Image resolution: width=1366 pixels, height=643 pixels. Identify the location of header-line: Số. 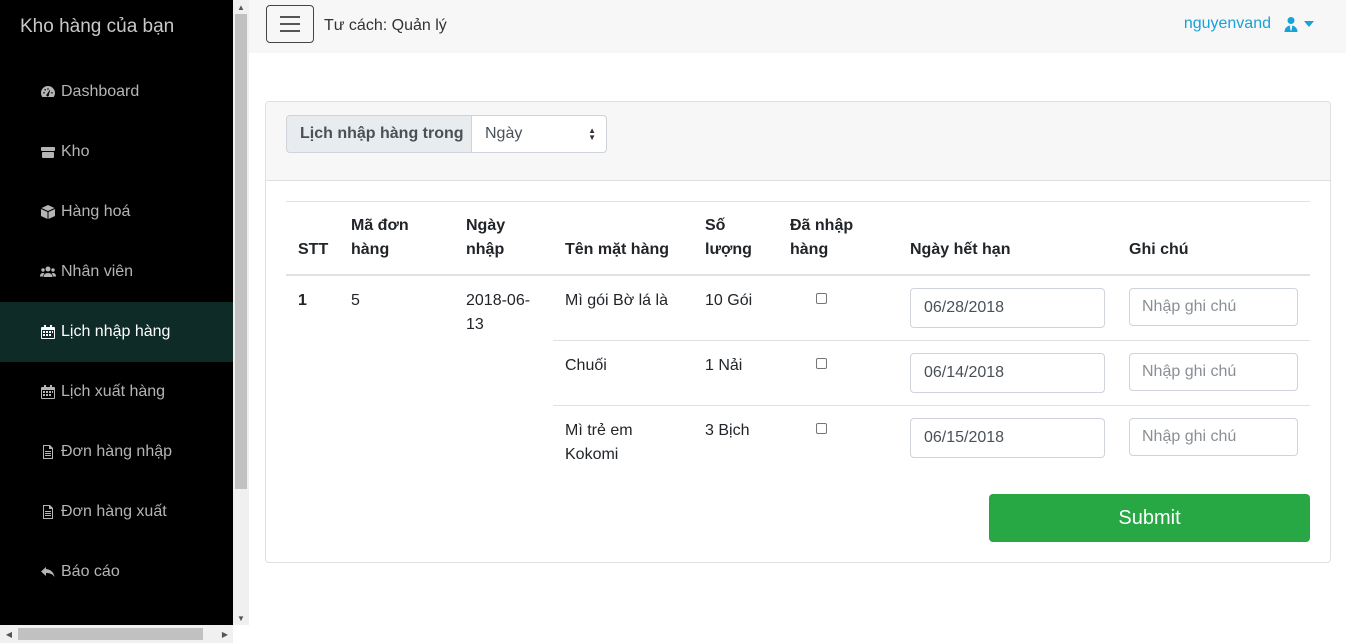
(715, 225).